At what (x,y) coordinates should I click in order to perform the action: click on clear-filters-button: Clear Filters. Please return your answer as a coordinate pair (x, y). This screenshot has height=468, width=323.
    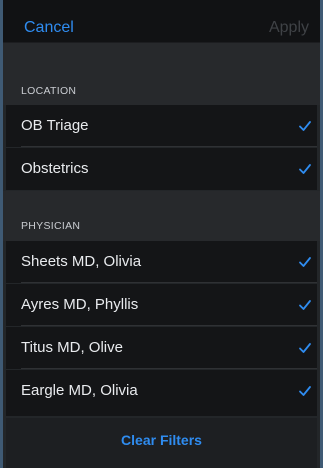
    Looking at the image, I should click on (161, 440).